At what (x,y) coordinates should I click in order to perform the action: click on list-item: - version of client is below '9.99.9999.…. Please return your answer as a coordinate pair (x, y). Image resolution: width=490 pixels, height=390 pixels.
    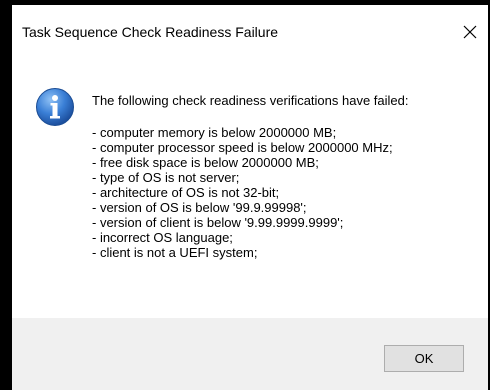
    Looking at the image, I should click on (218, 222).